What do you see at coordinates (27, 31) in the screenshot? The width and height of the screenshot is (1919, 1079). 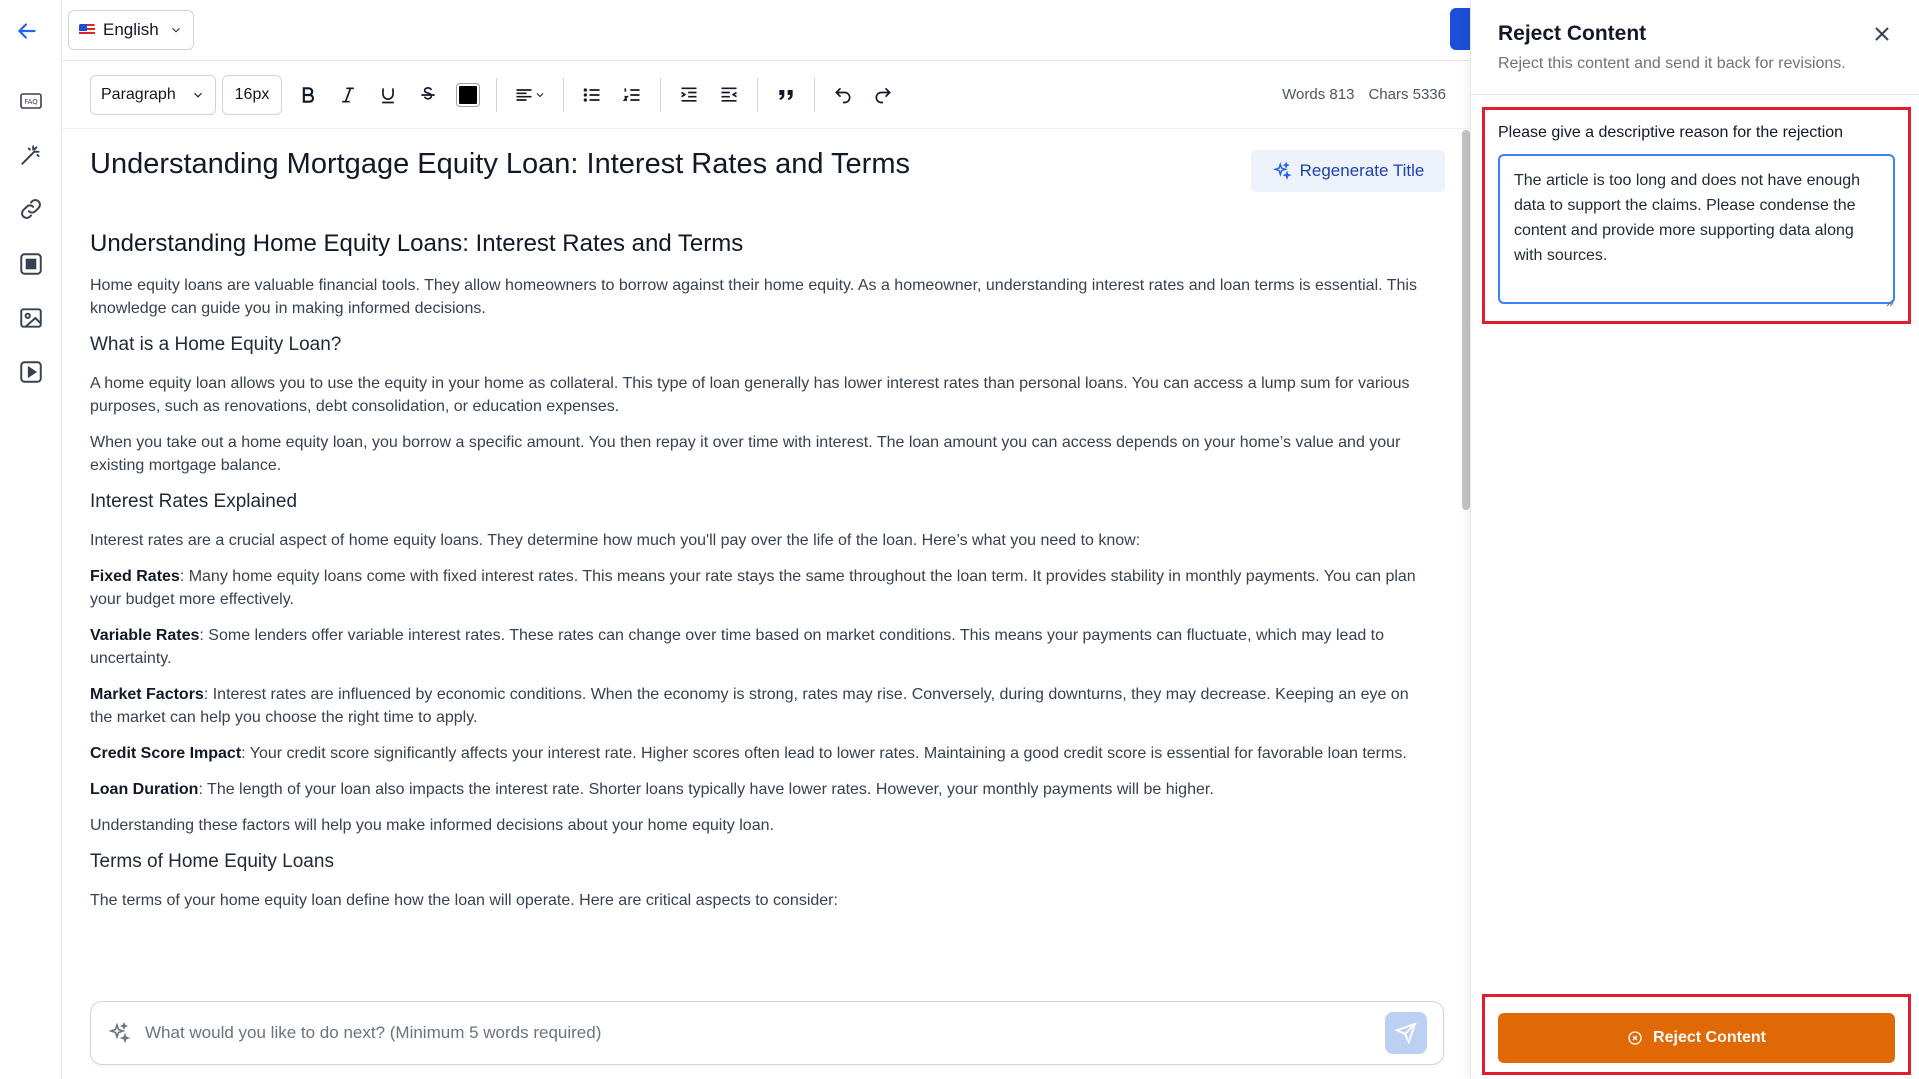 I see `back-arrow-icon` at bounding box center [27, 31].